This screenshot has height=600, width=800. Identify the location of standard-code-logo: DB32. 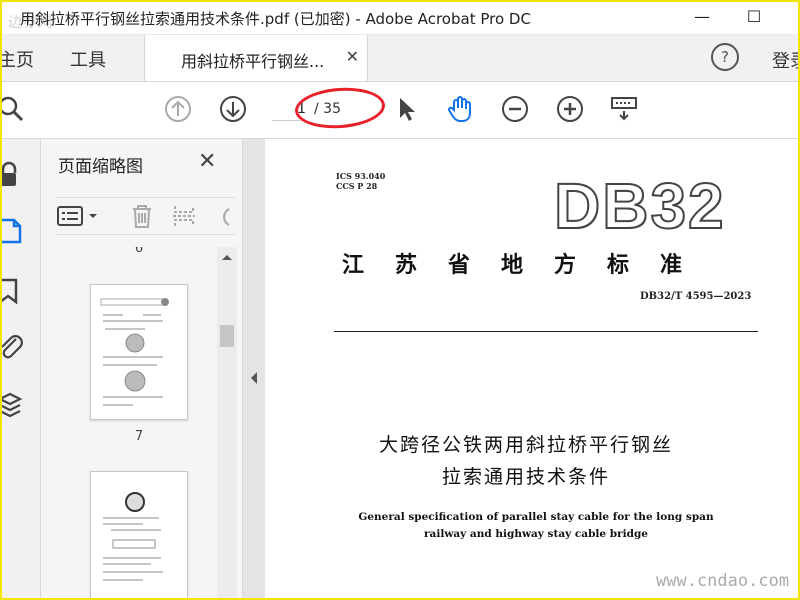
(639, 206).